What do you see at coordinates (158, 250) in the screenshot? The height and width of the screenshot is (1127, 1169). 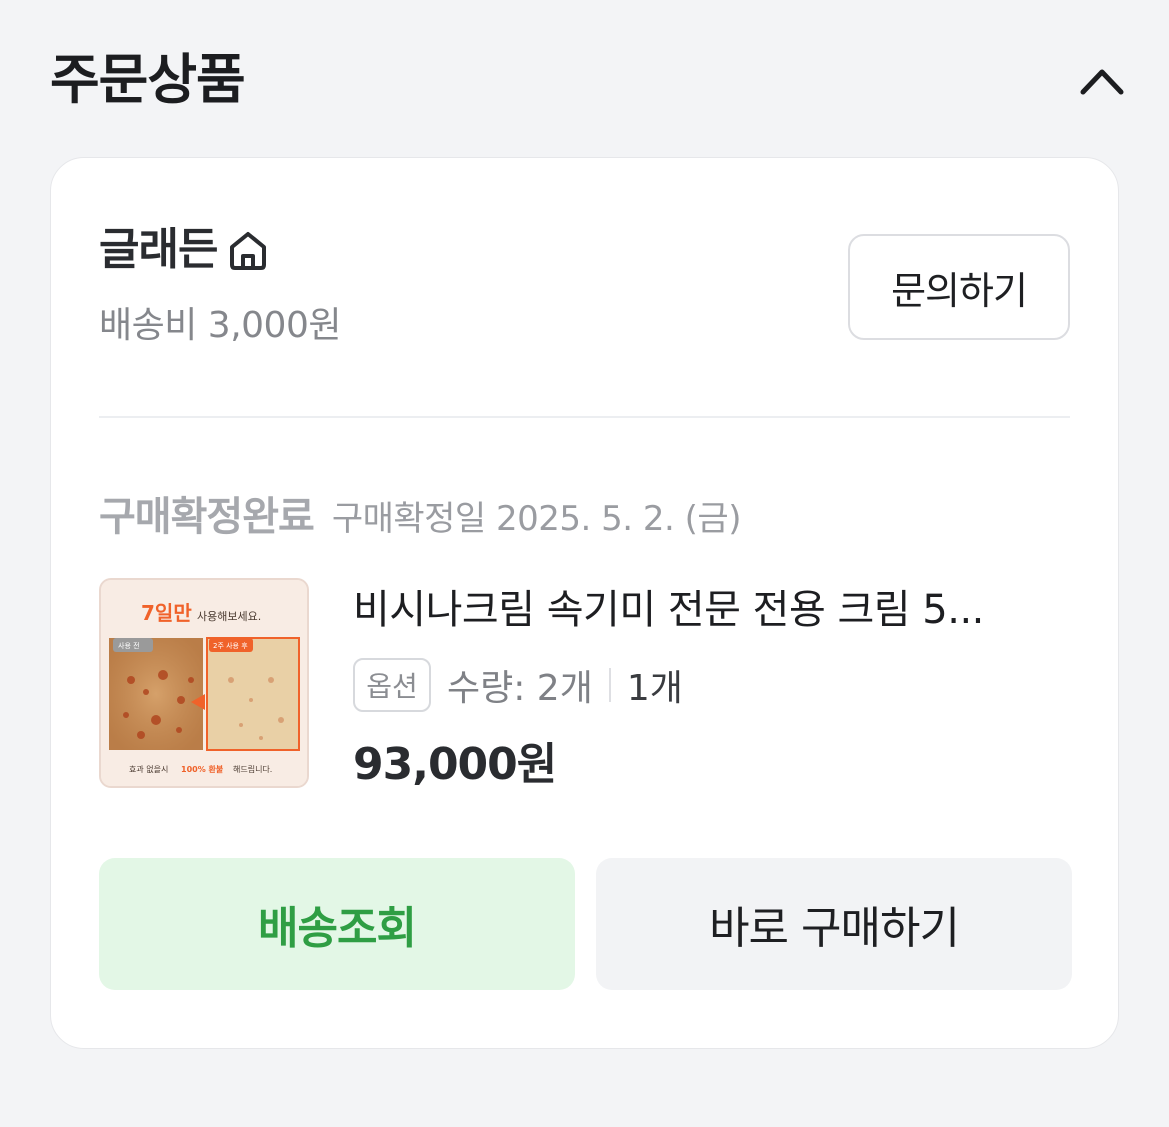 I see `seller-name: 글래든` at bounding box center [158, 250].